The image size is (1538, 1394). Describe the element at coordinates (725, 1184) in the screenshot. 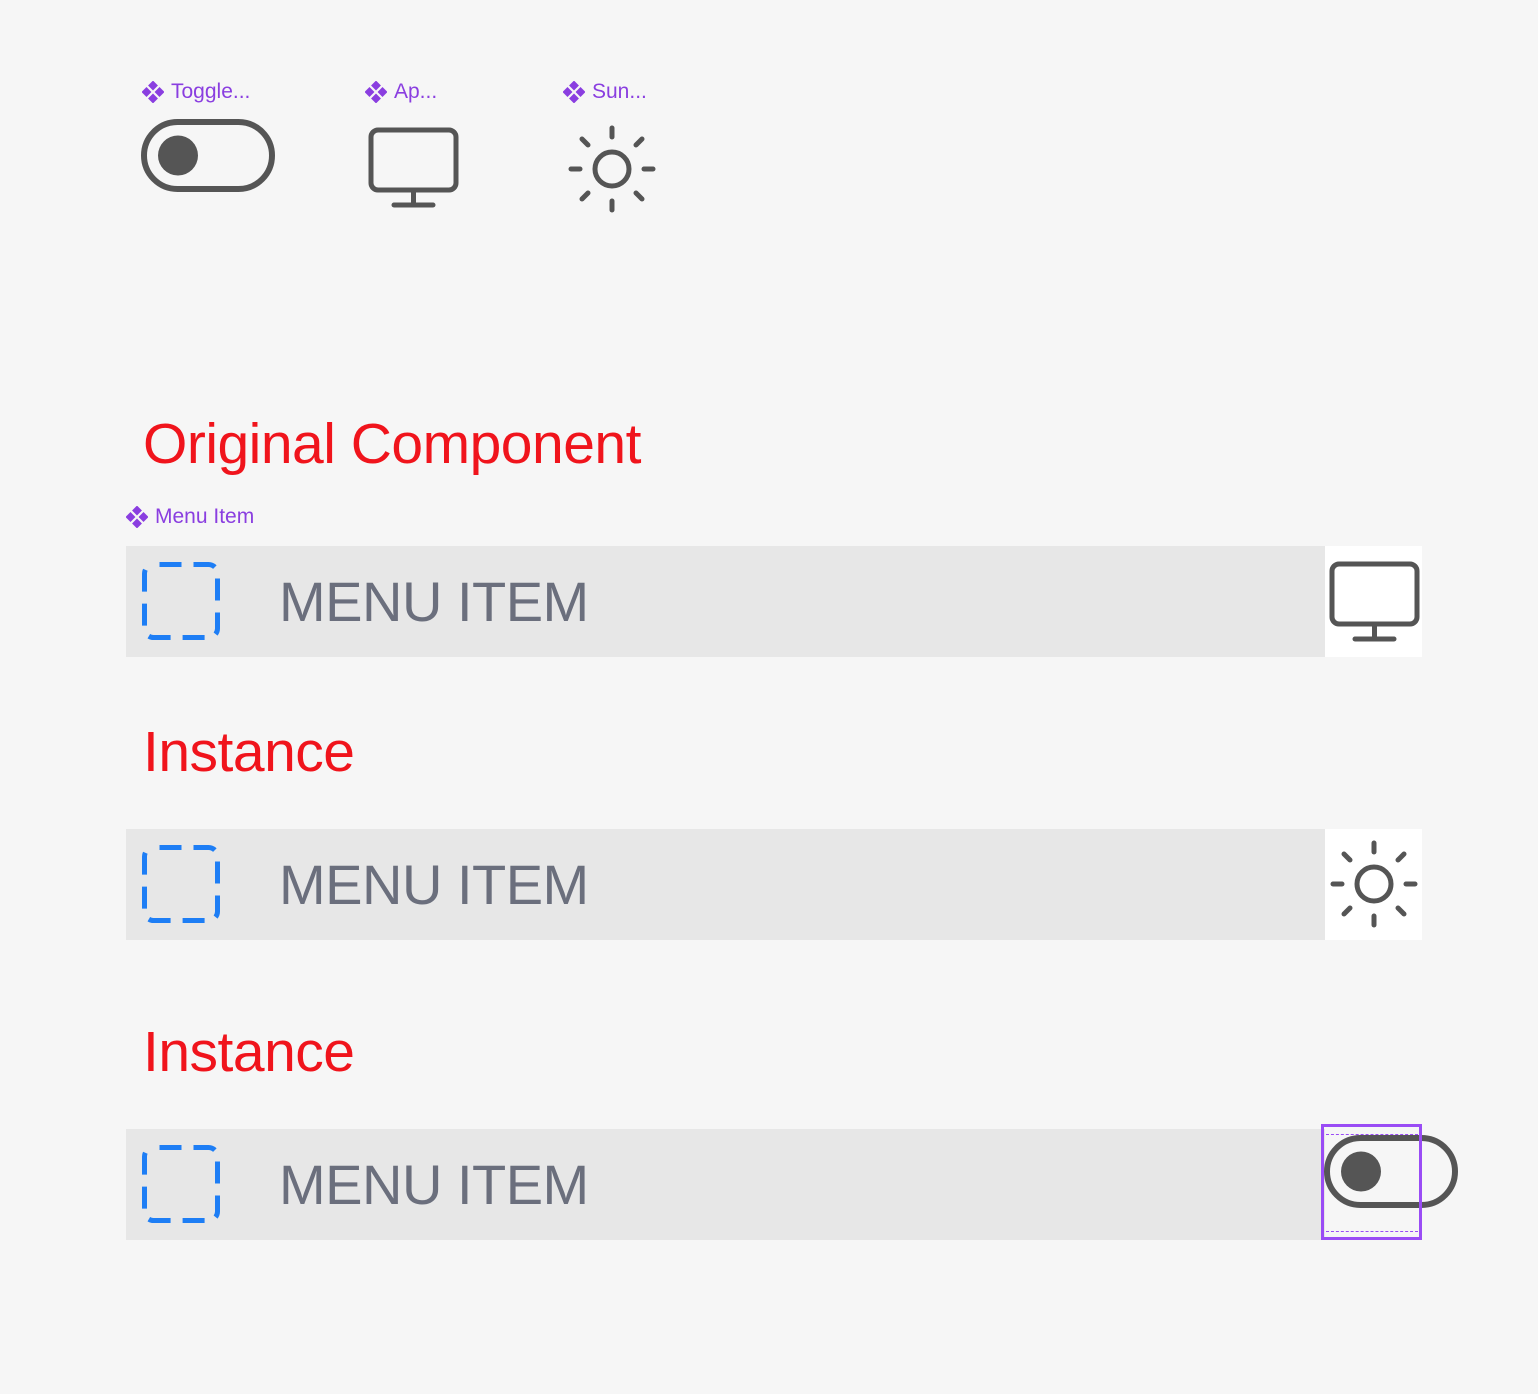

I see `menu-item-row-instance-2: MENU ITEM` at that location.